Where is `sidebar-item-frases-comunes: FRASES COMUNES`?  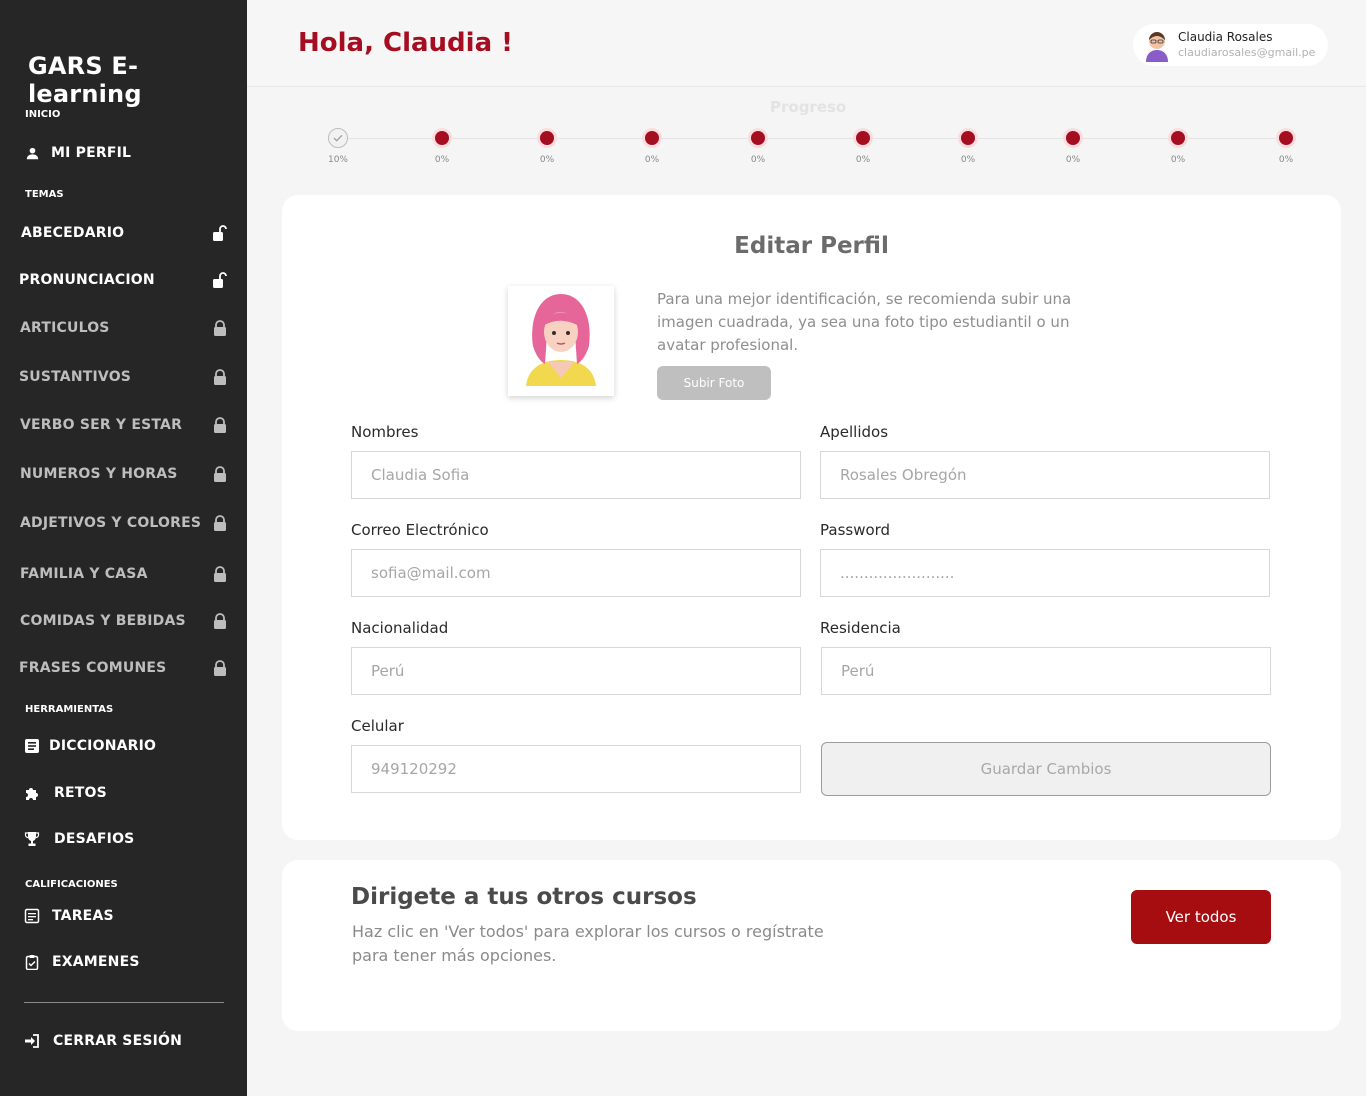
sidebar-item-frases-comunes: FRASES COMUNES is located at coordinates (123, 668).